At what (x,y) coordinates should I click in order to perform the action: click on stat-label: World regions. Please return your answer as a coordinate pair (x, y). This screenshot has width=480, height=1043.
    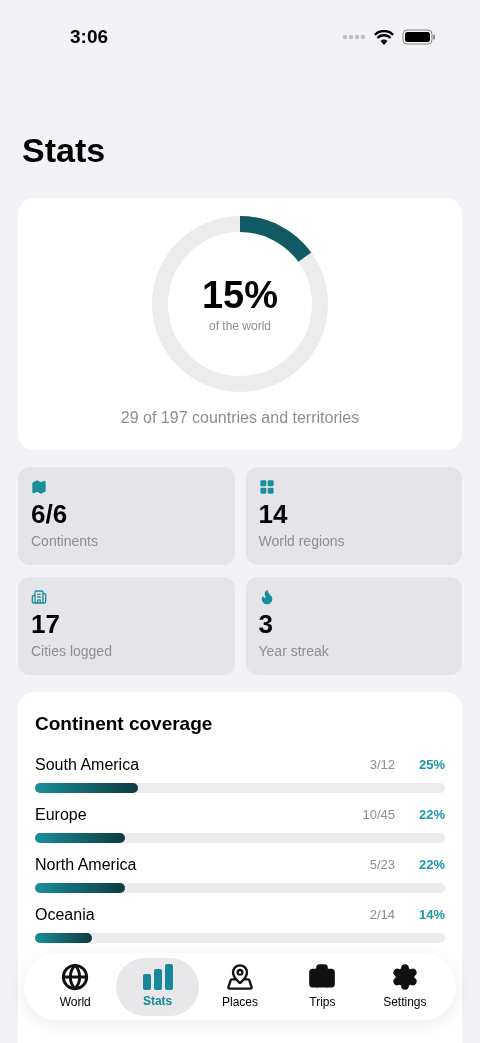
    Looking at the image, I should click on (301, 541).